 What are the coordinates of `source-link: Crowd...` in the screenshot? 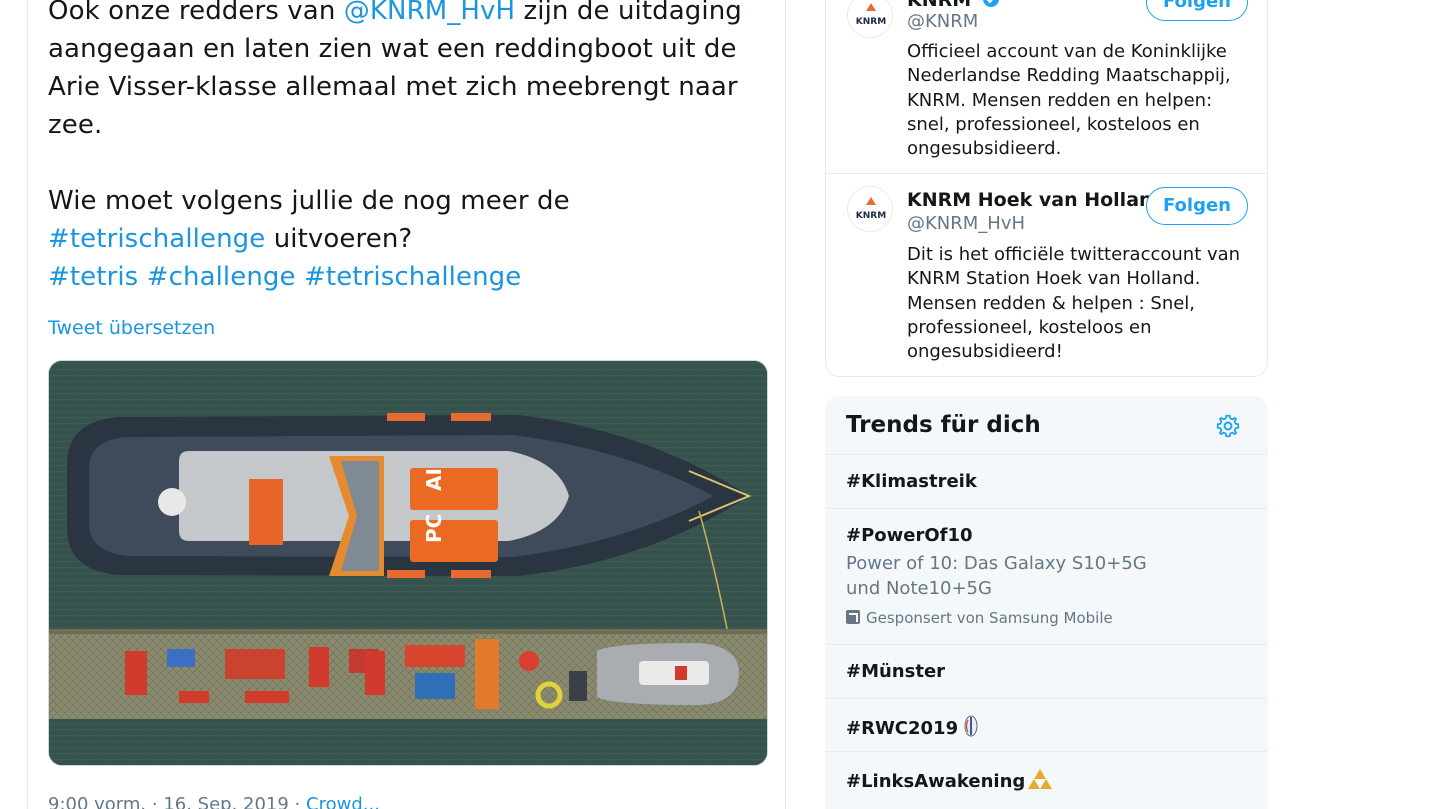 It's located at (343, 801).